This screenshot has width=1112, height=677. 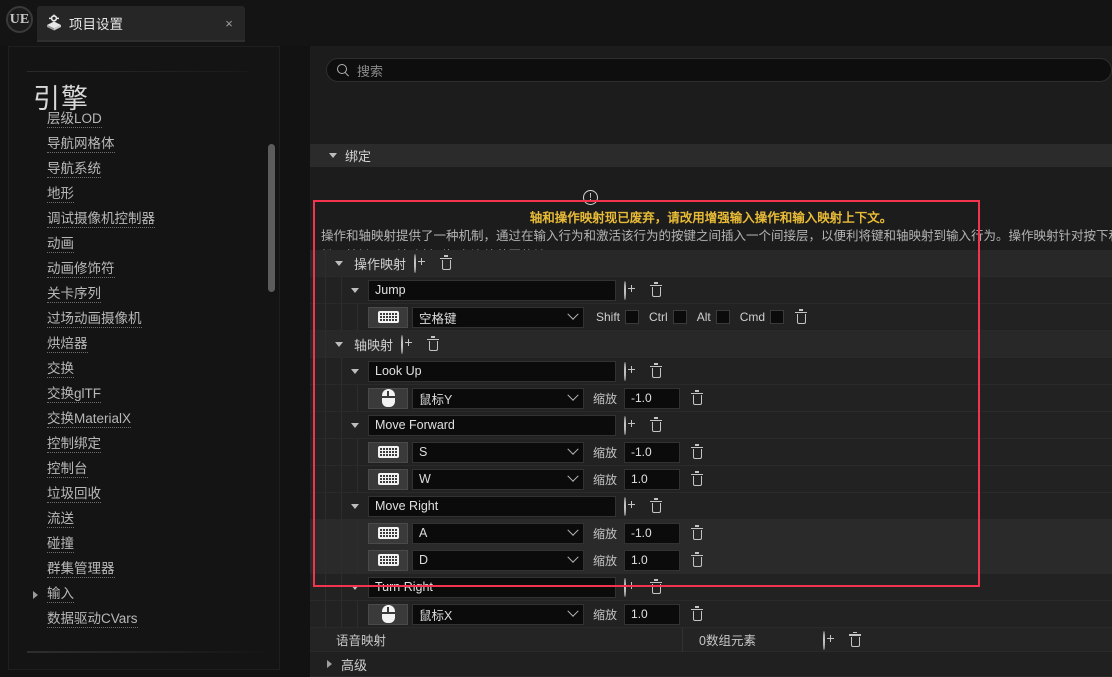 I want to click on group-axis-mappings: 轴映射, so click(x=711, y=344).